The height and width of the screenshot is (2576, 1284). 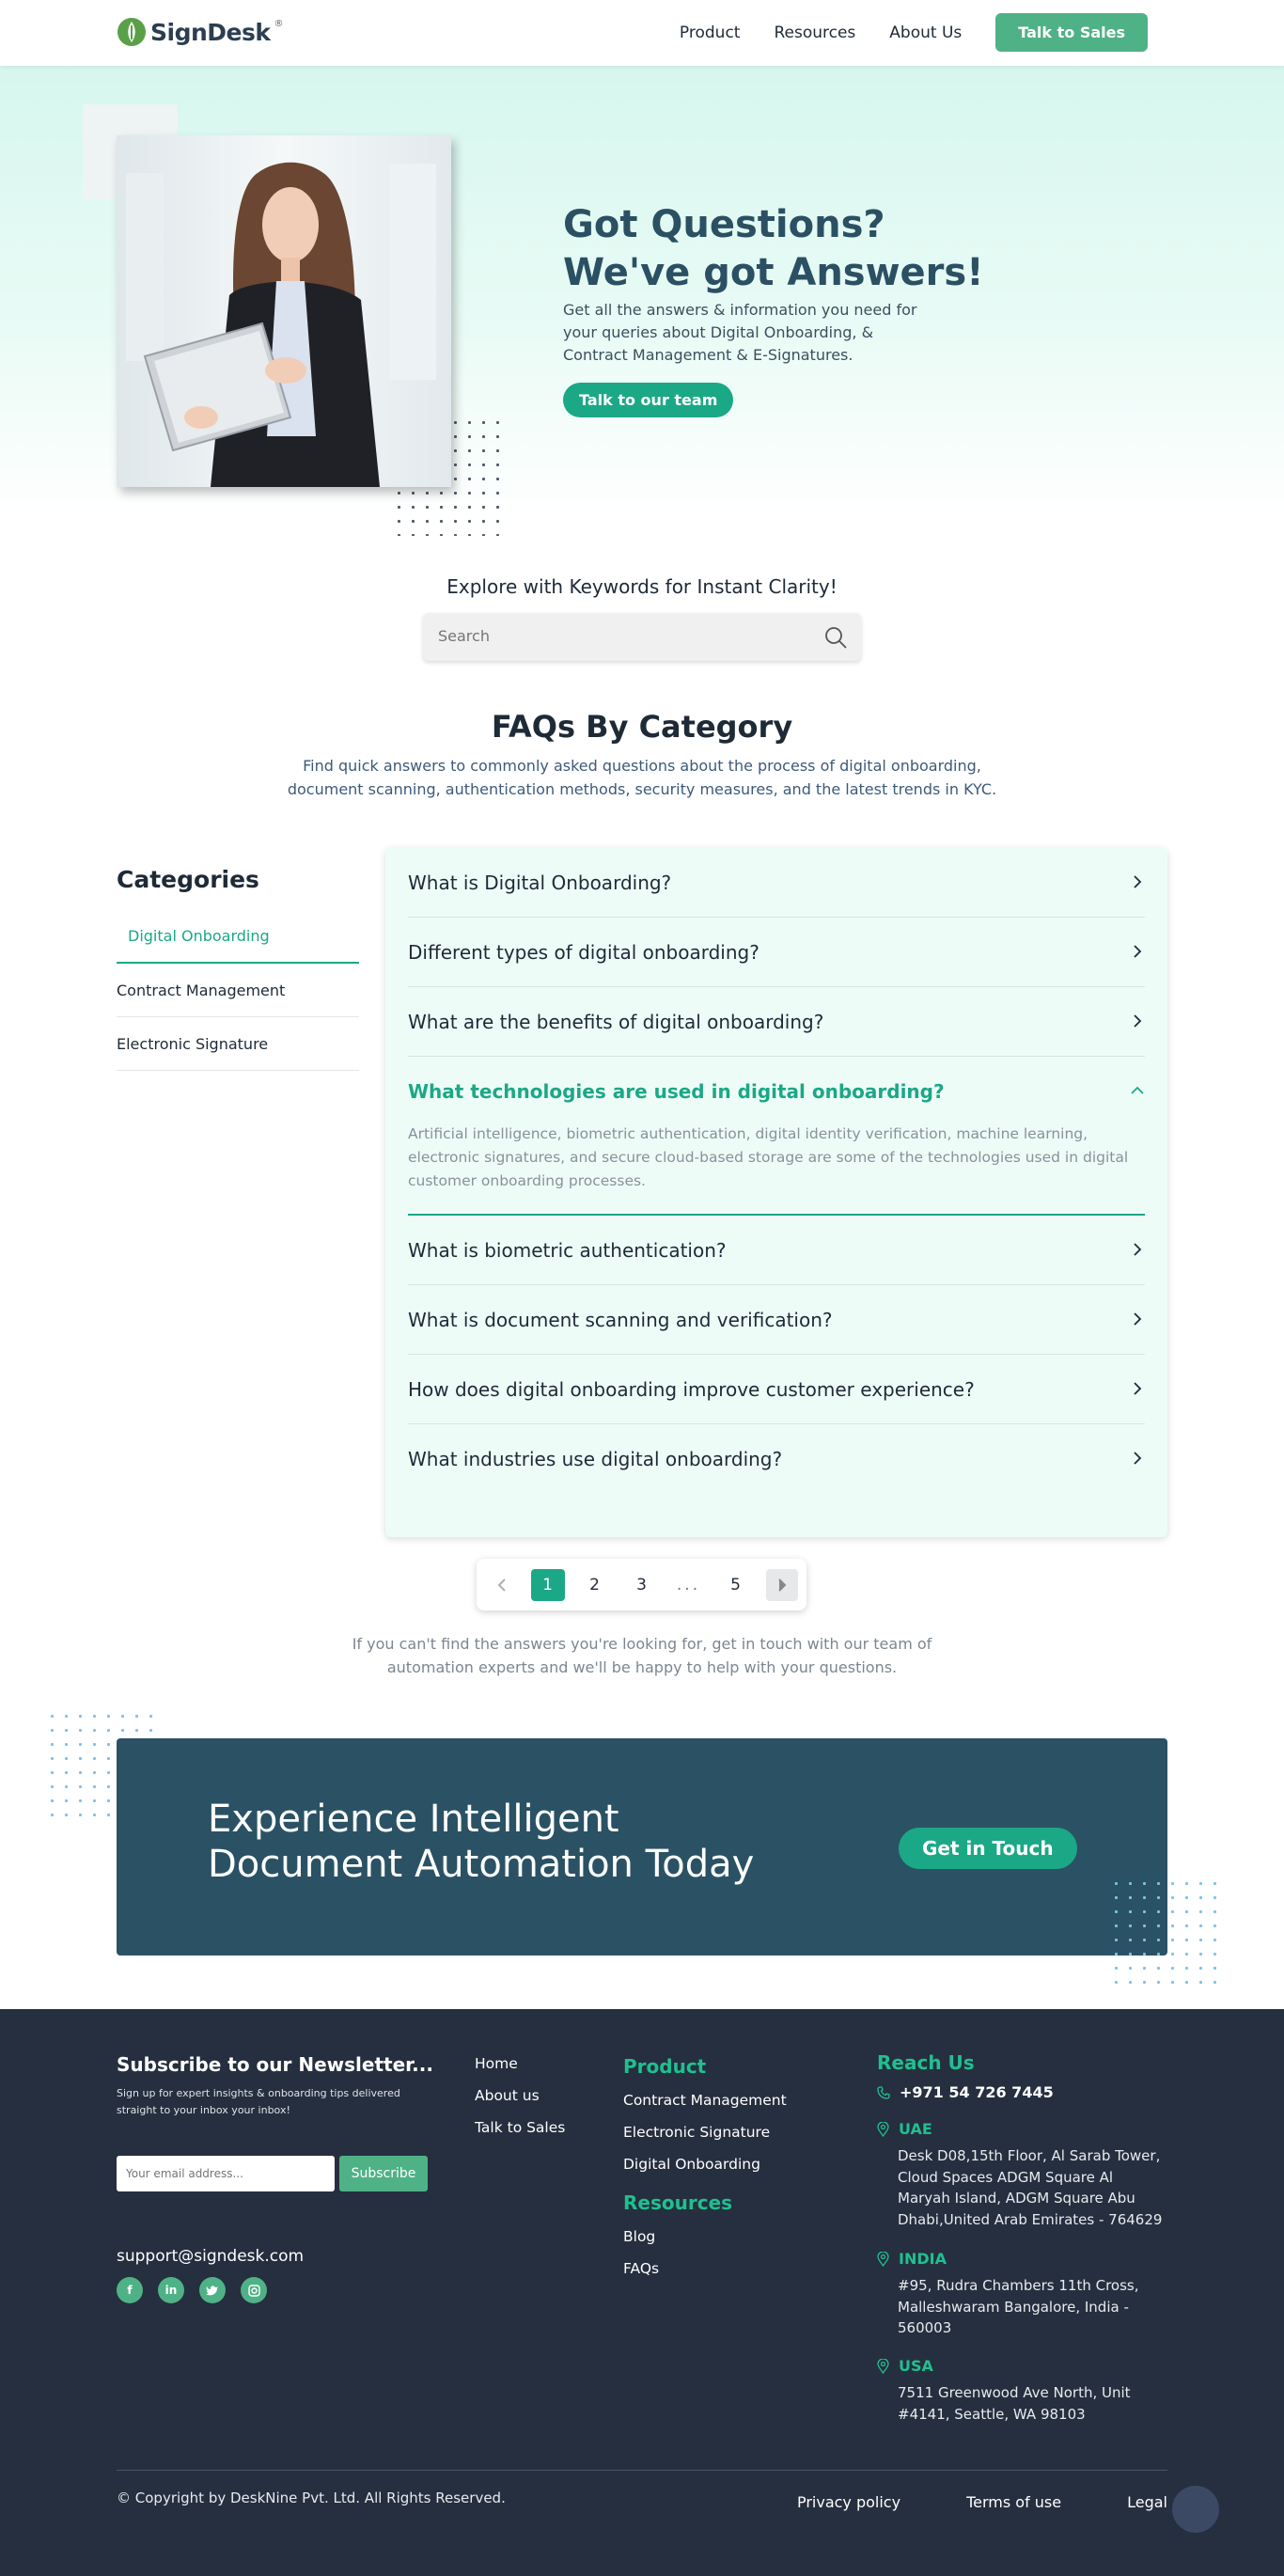 What do you see at coordinates (540, 883) in the screenshot?
I see `faq-question-text: What is Digital Onboarding?` at bounding box center [540, 883].